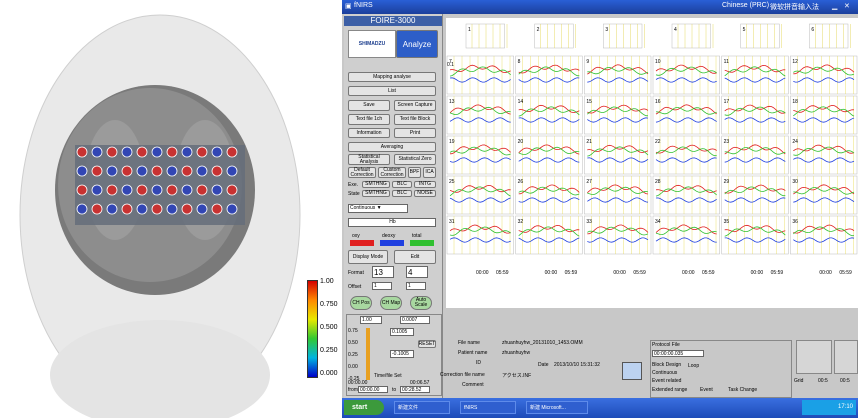 The width and height of the screenshot is (858, 420). What do you see at coordinates (376, 184) in the screenshot?
I see `exec-smoothing-toggle: SMTHNG` at bounding box center [376, 184].